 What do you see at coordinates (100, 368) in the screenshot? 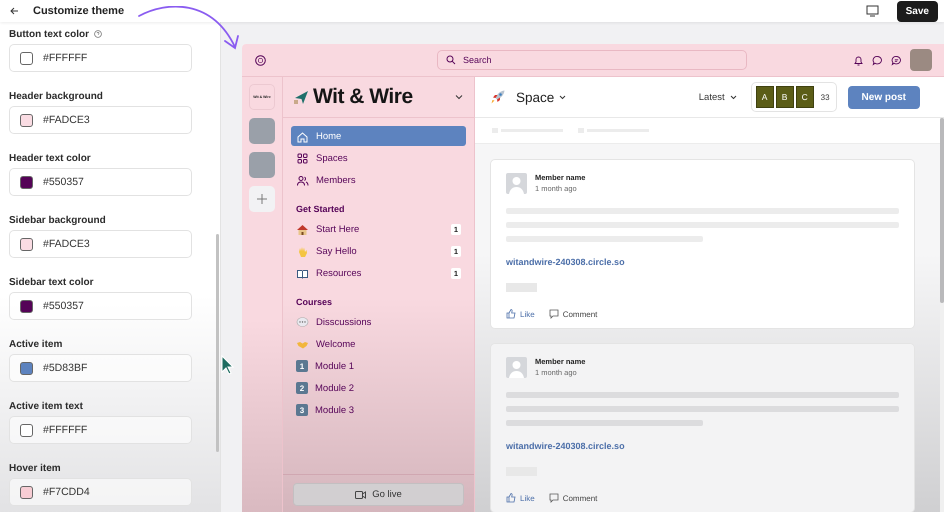
I see `color-field: #5D83BF` at bounding box center [100, 368].